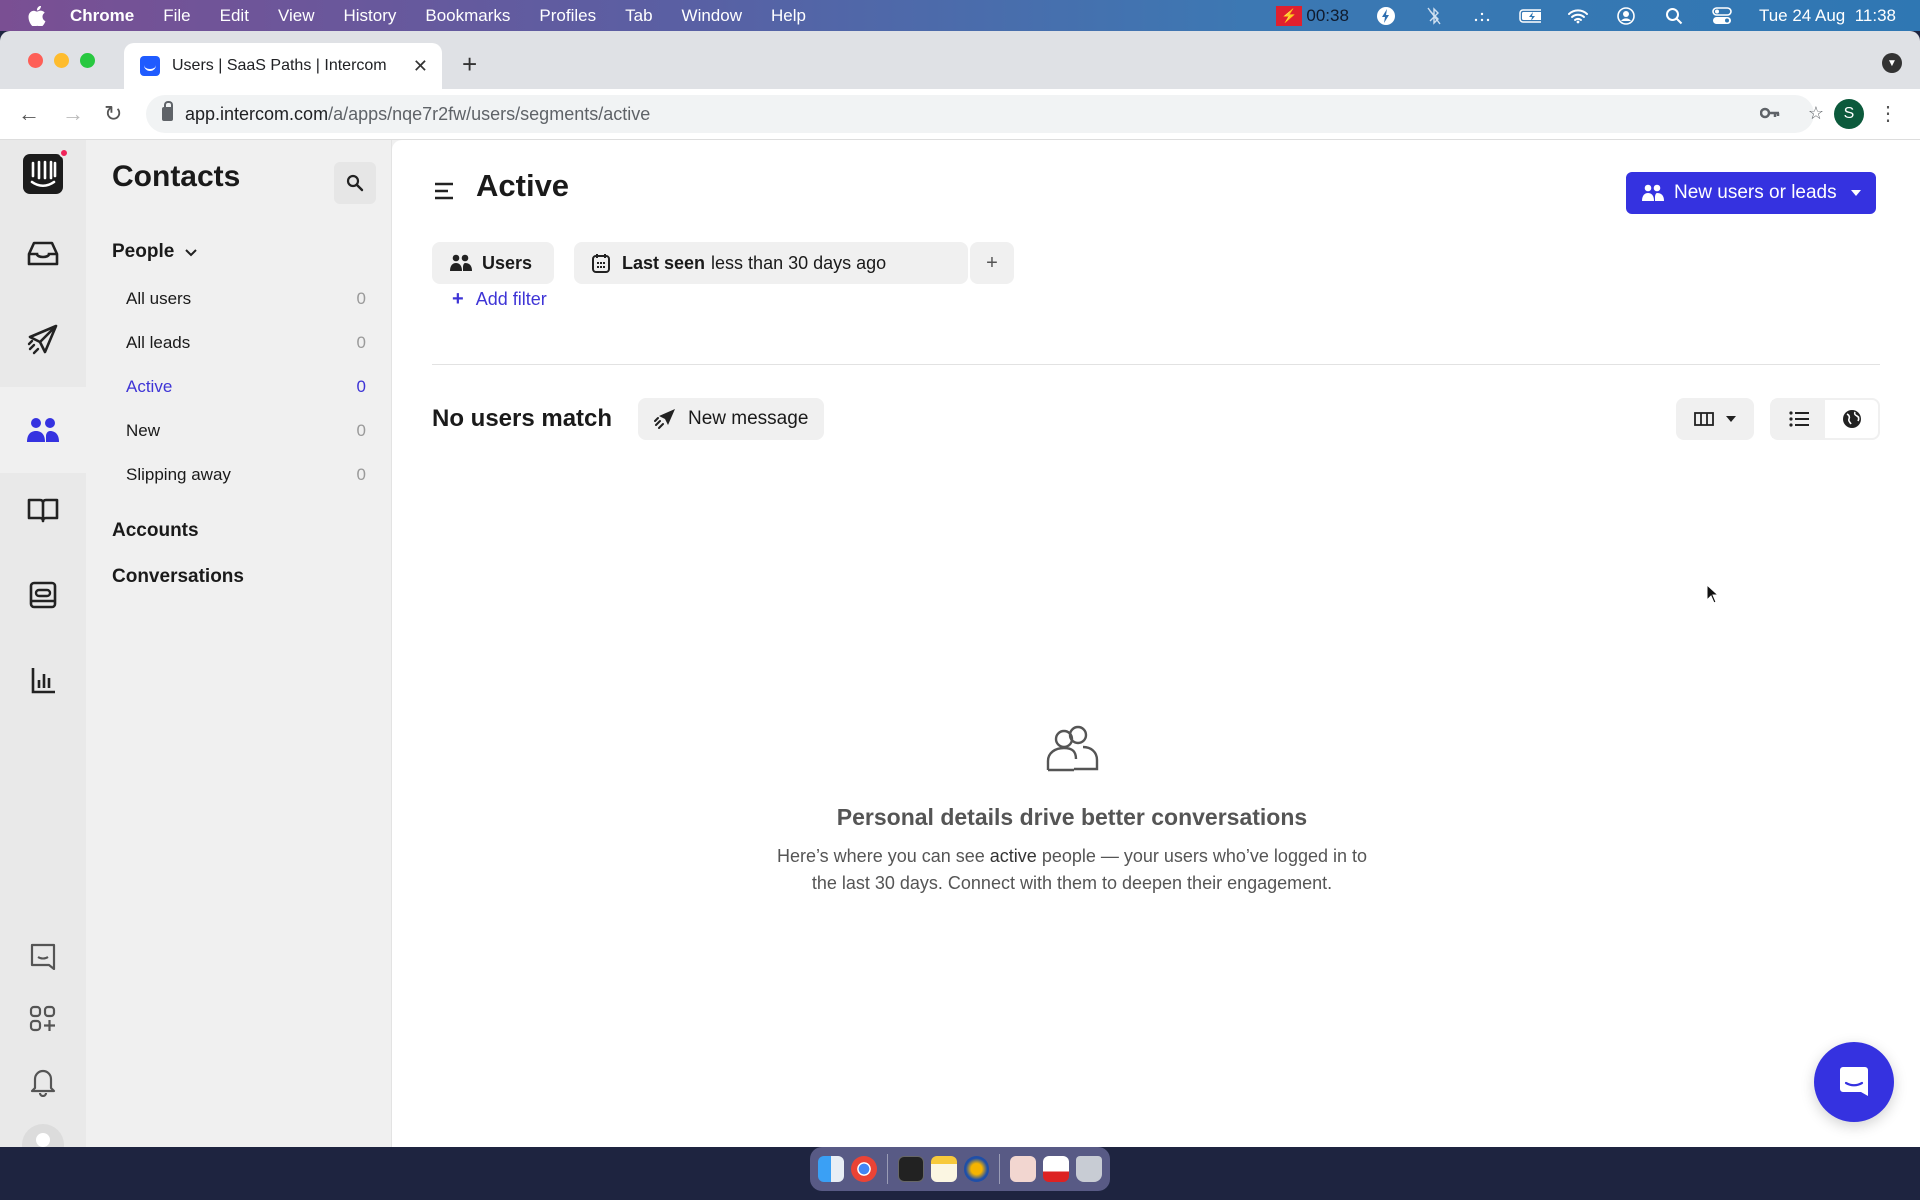 This screenshot has height=1200, width=1920. I want to click on nav-reports, so click(43, 680).